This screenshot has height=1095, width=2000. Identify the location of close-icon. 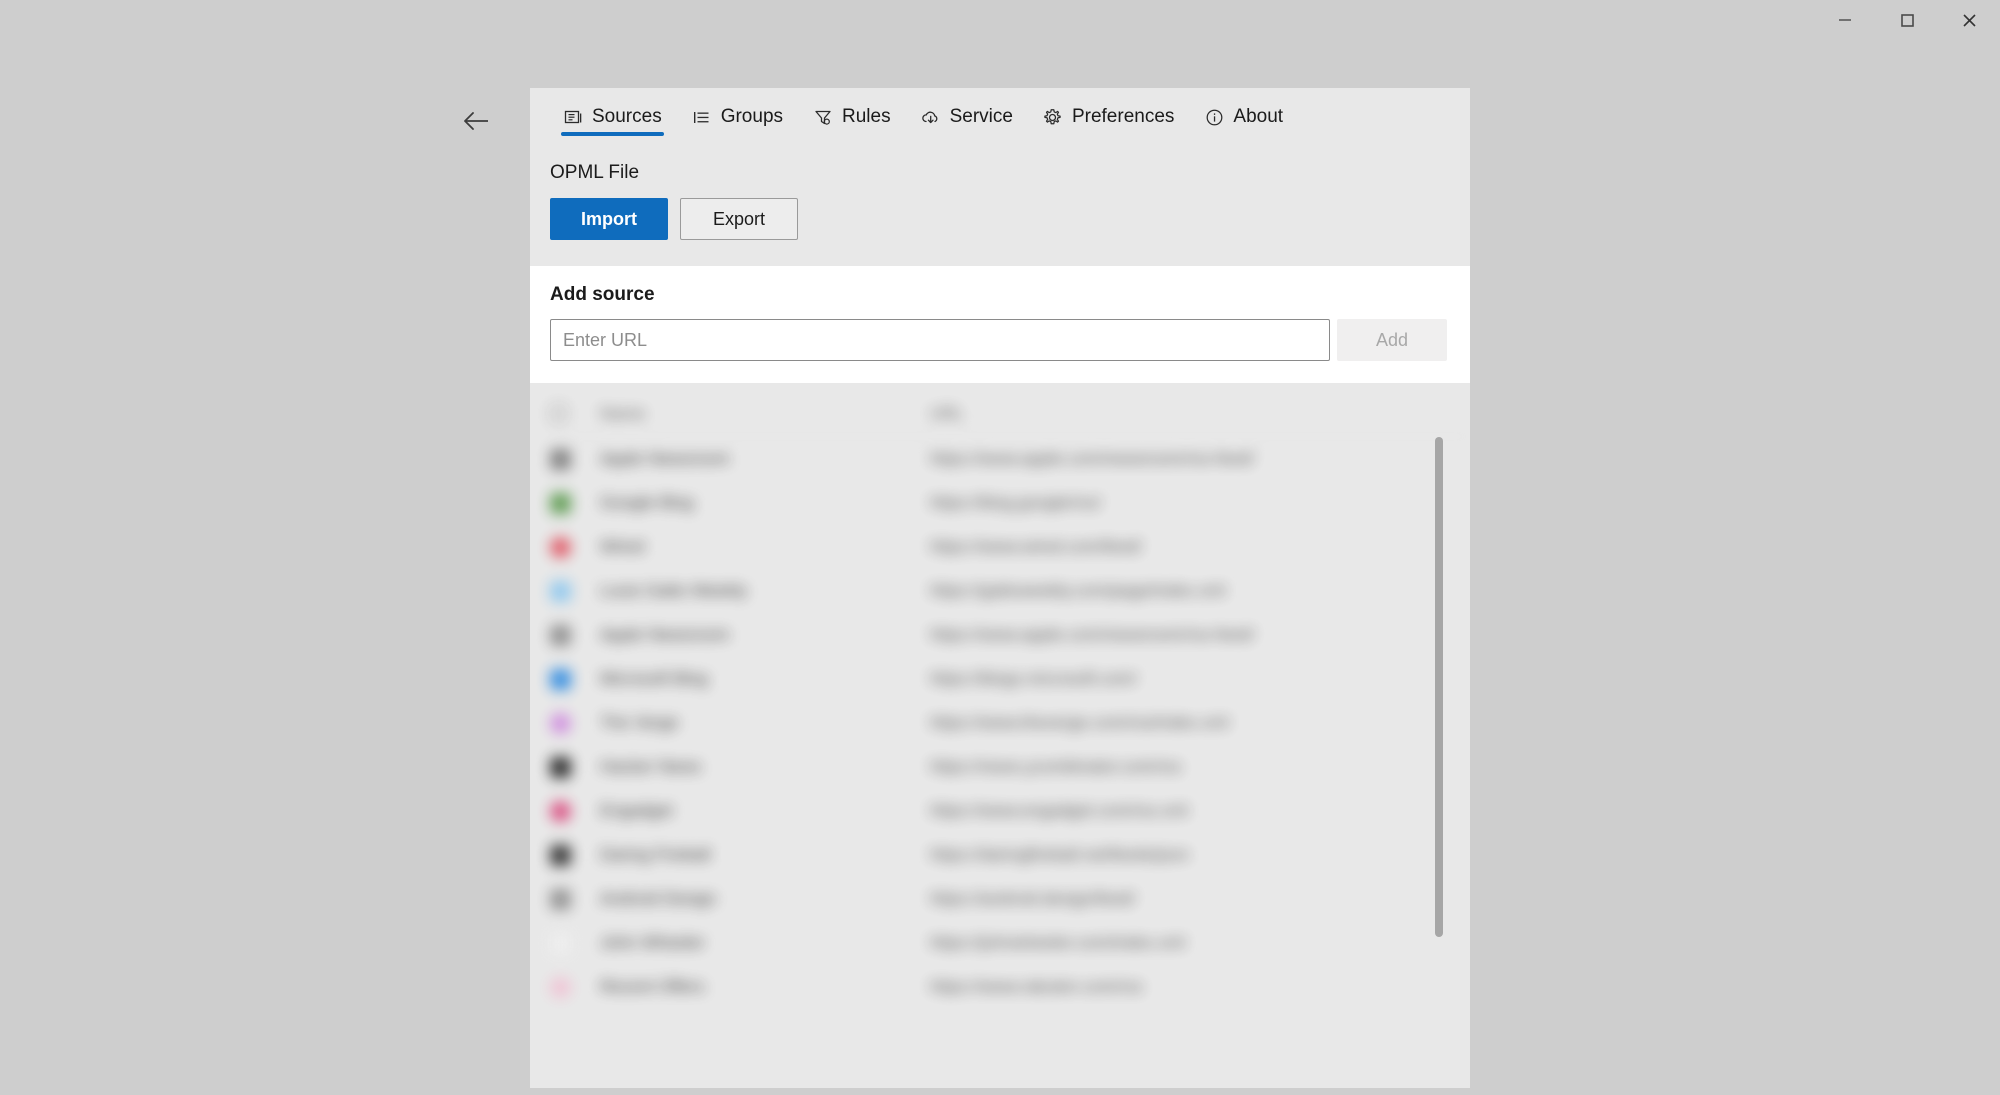
(1969, 20).